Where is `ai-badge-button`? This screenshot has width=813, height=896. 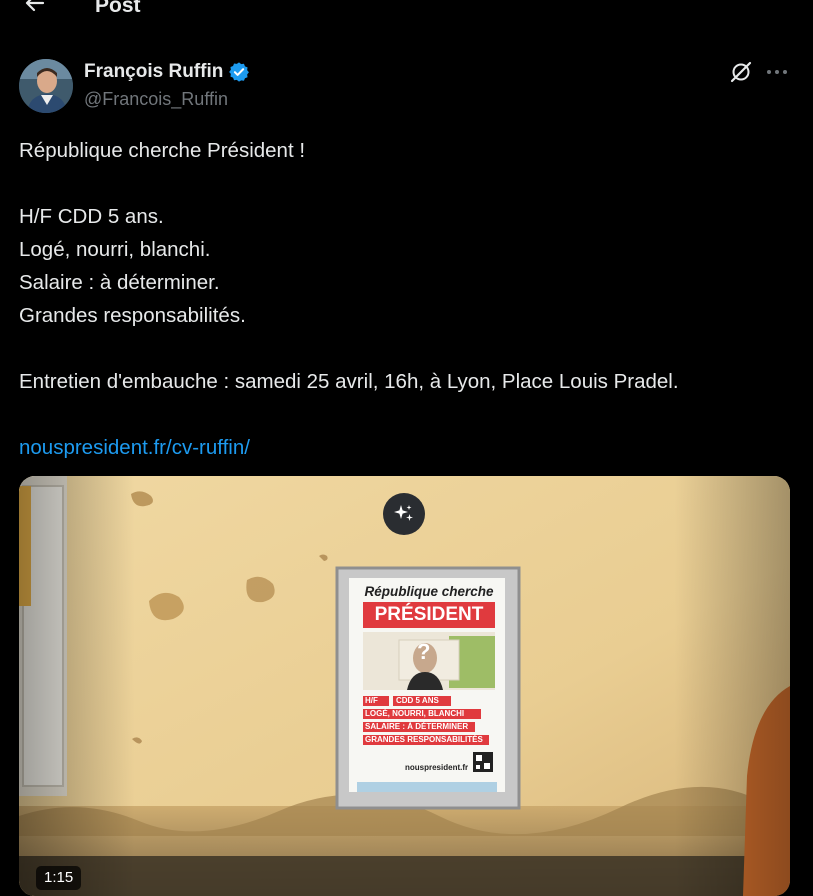
ai-badge-button is located at coordinates (404, 514).